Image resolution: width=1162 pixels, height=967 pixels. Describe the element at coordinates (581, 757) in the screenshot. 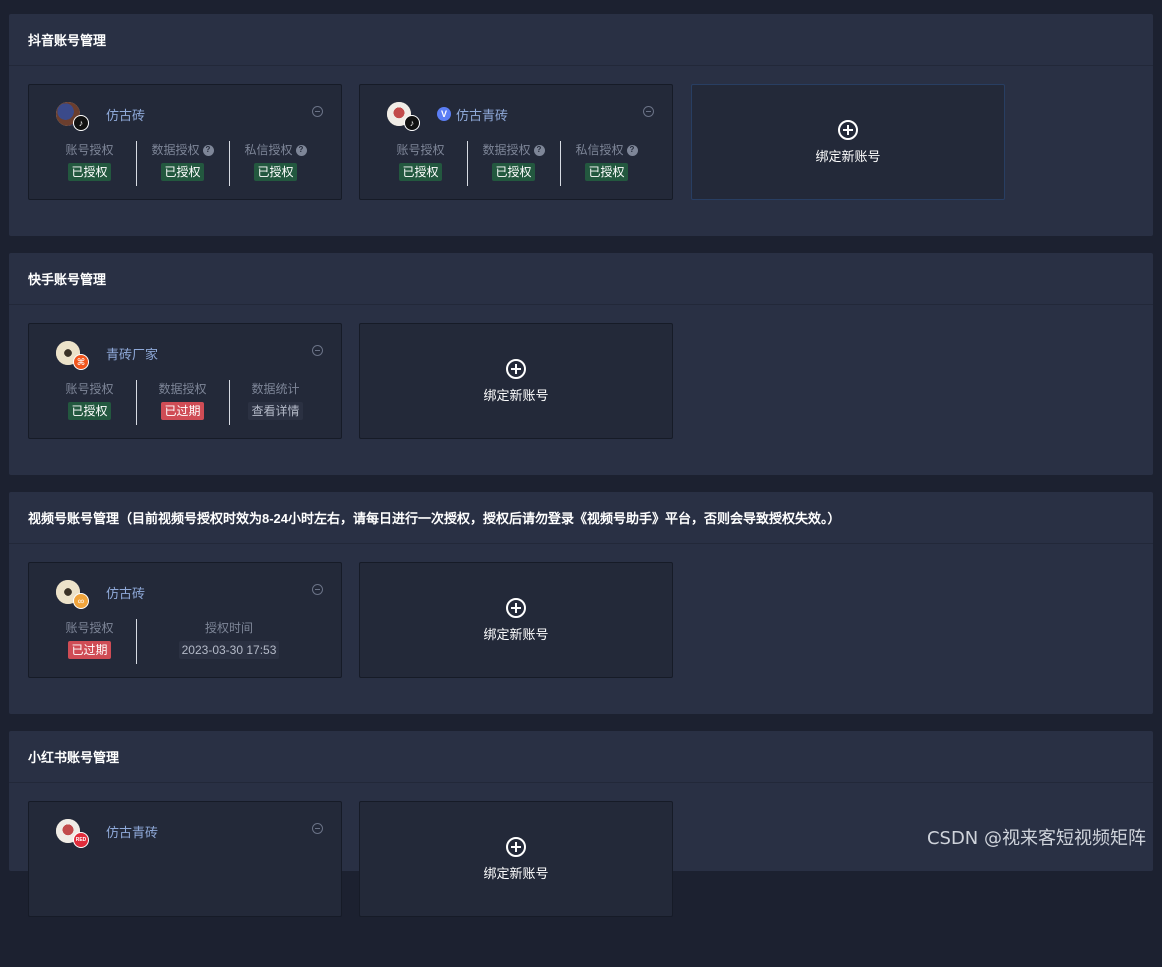

I see `xiaohongshu-section-title: 小红书账号管理` at that location.